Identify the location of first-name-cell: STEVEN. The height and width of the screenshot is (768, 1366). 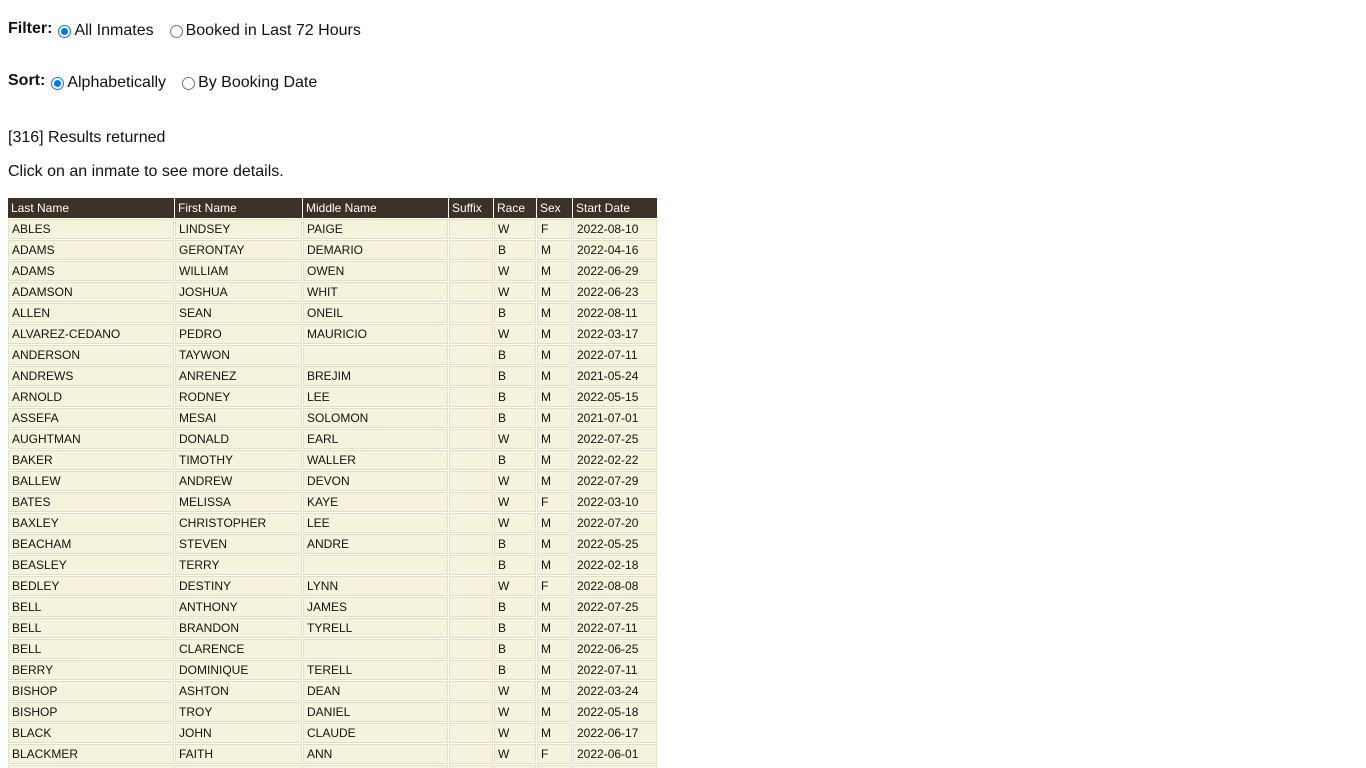
(238, 544).